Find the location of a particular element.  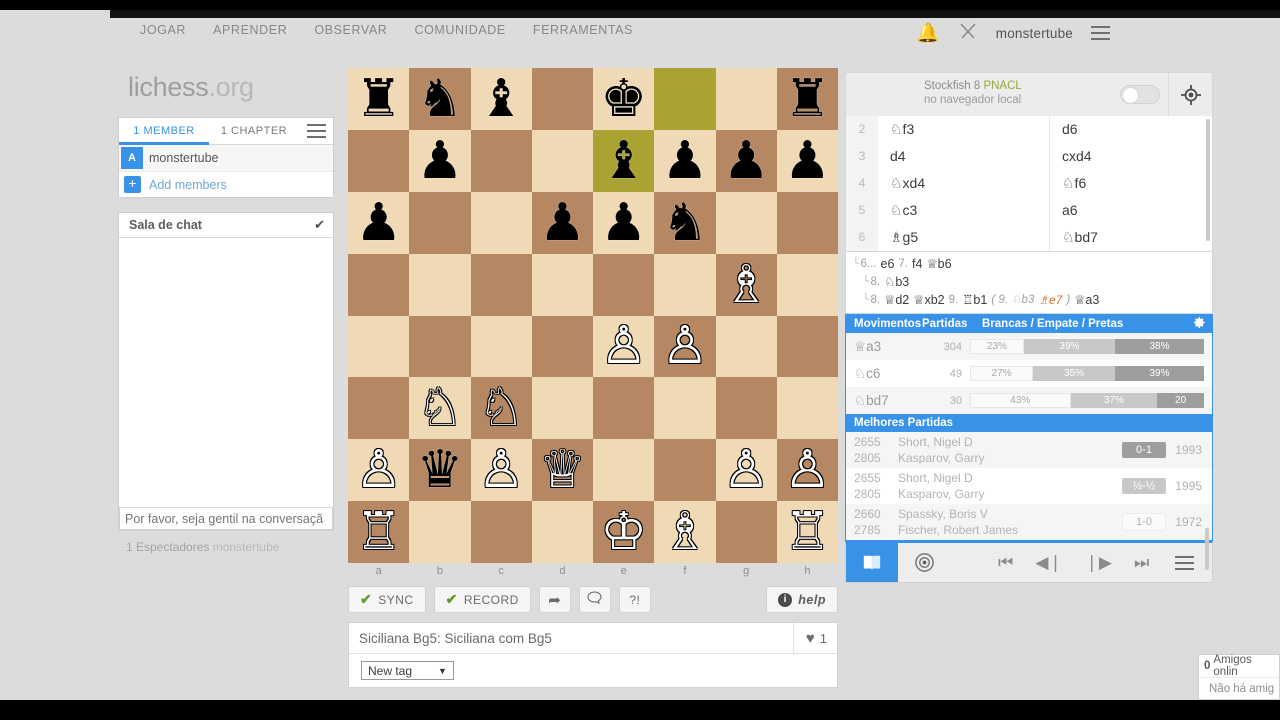

square-e2 is located at coordinates (624, 470).